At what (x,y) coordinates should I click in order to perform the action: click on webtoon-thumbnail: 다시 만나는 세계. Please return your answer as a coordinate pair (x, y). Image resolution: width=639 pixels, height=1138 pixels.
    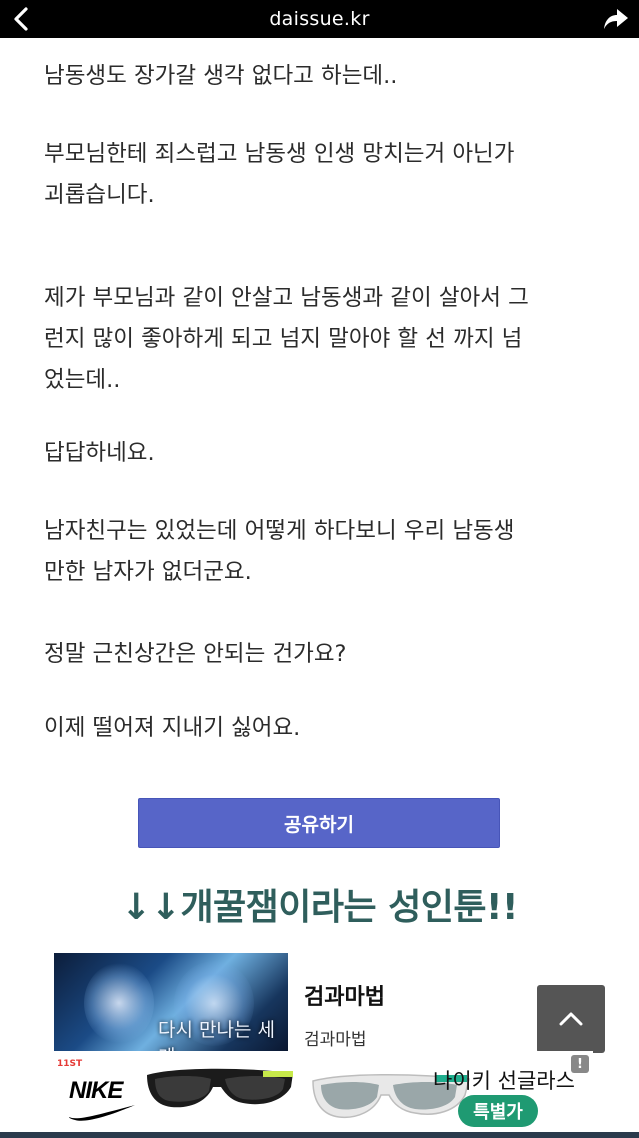
    Looking at the image, I should click on (171, 1002).